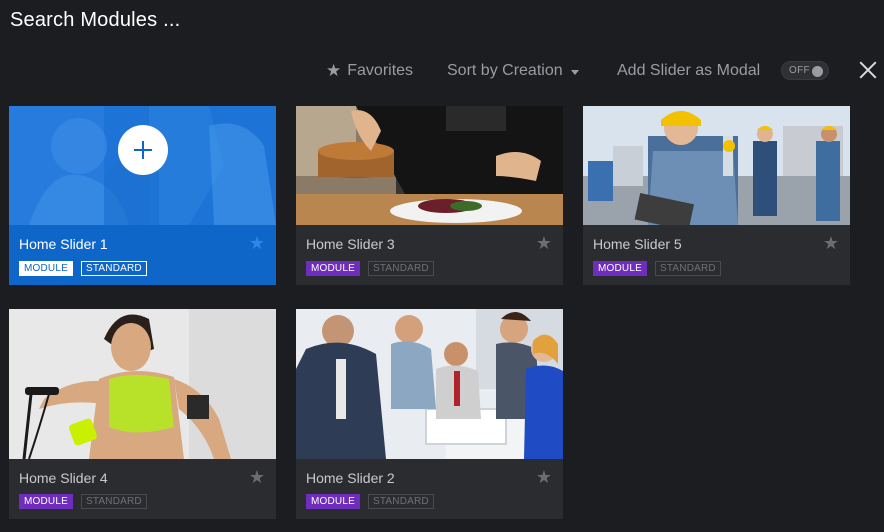 This screenshot has width=884, height=532. I want to click on toggle-state-label: OFF, so click(799, 70).